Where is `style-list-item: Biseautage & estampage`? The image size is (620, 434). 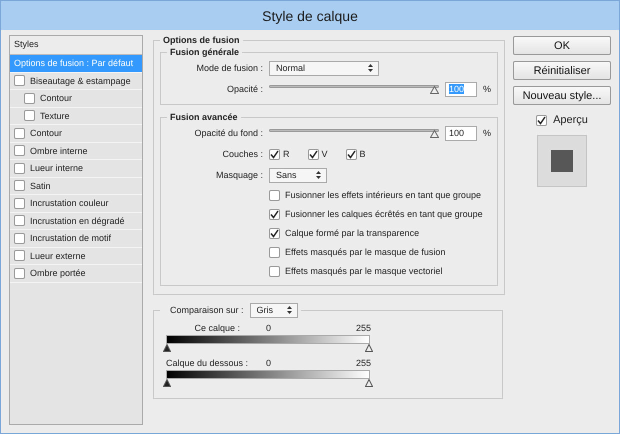 style-list-item: Biseautage & estampage is located at coordinates (76, 81).